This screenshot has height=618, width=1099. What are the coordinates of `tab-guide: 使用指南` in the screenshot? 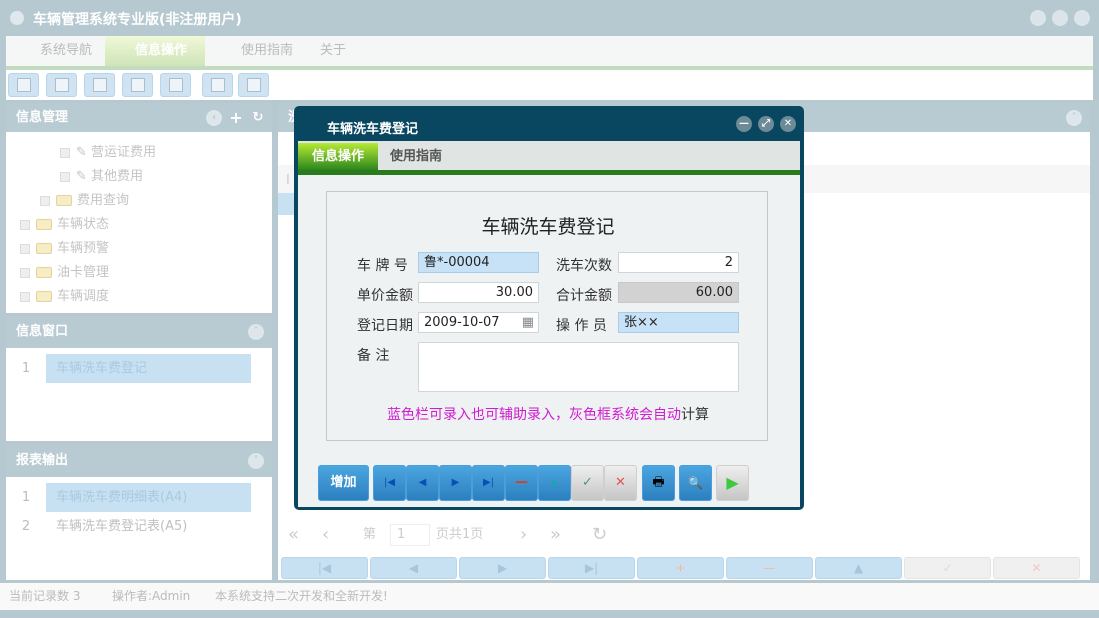 It's located at (416, 156).